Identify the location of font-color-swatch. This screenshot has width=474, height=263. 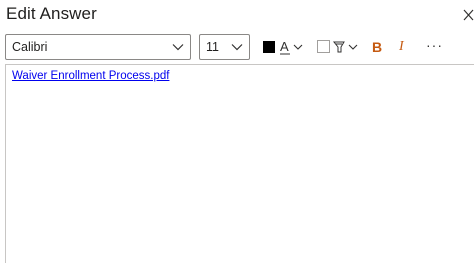
(269, 47).